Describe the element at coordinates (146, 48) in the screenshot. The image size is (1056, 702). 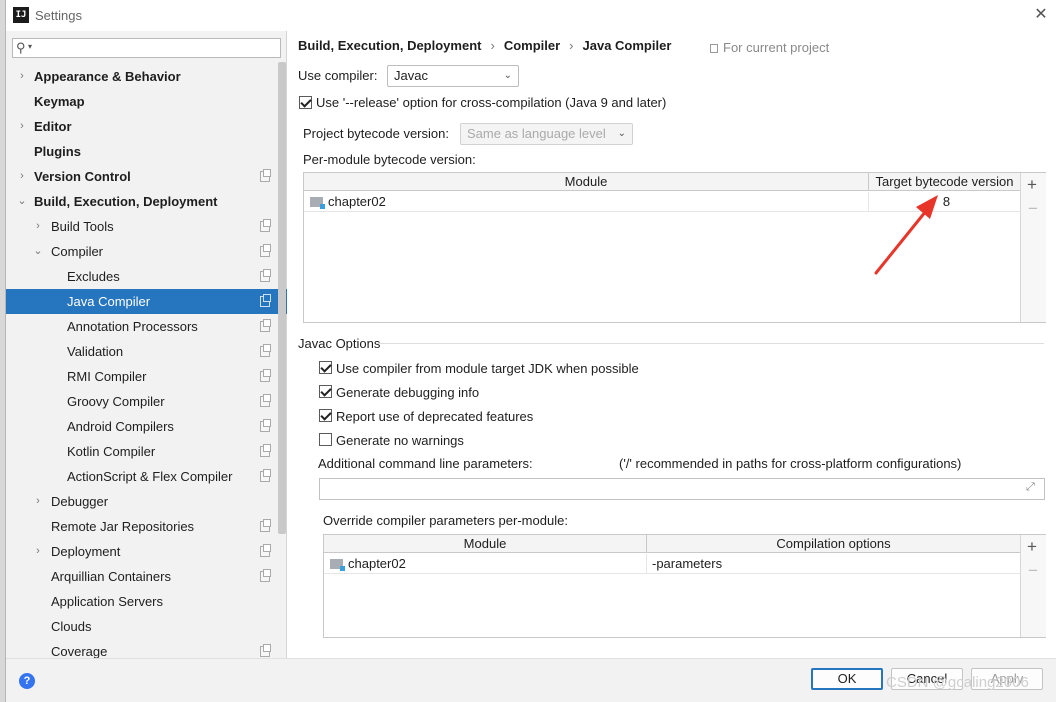
I see `search-input: ⚲ ▾` at that location.